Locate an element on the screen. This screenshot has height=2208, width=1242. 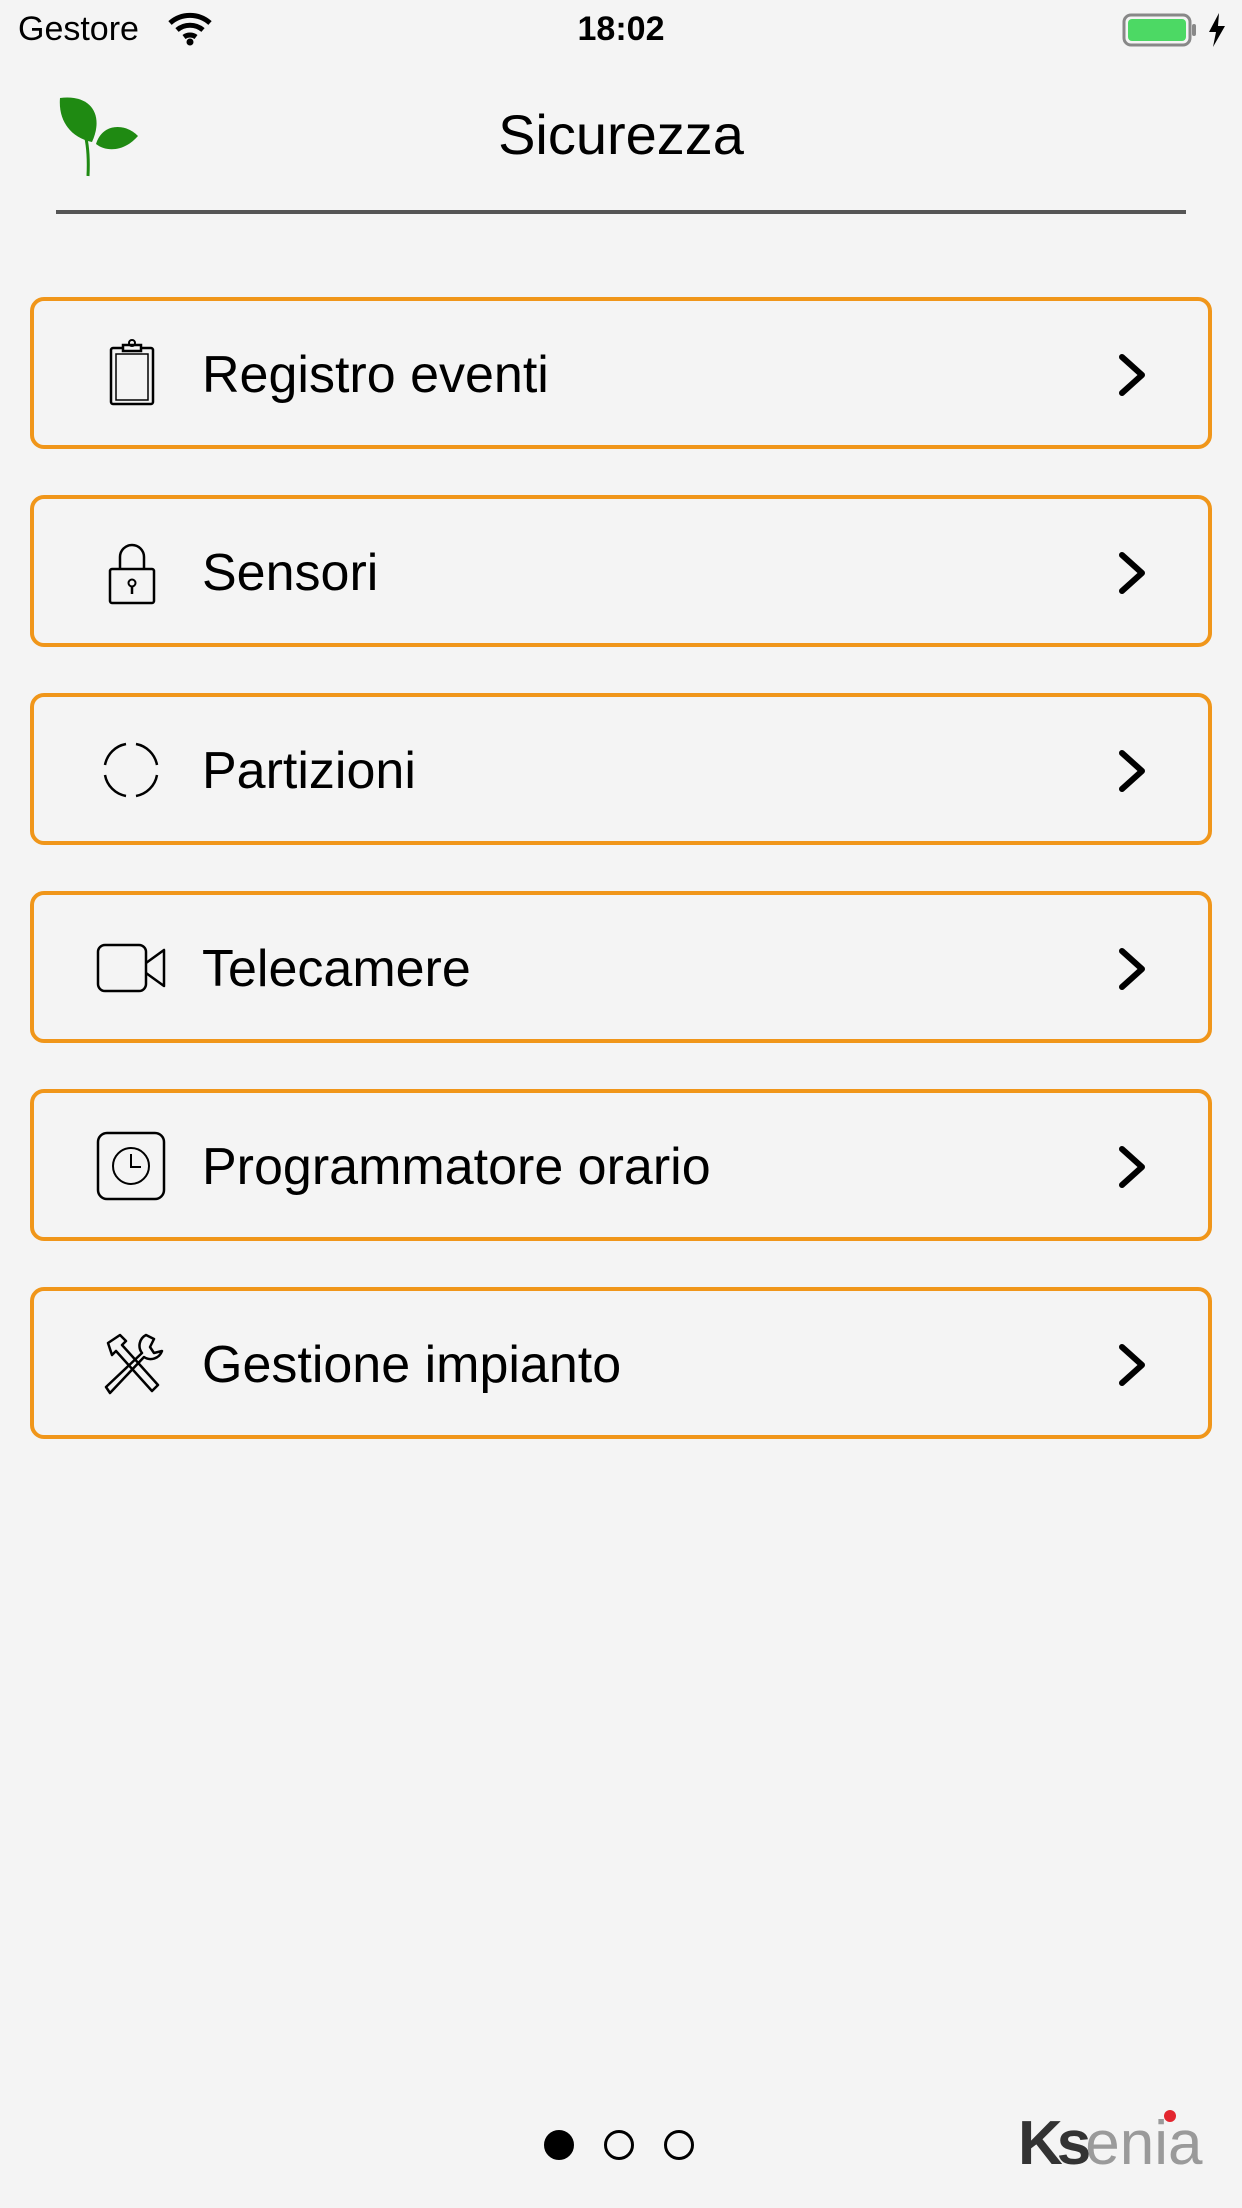
menu-item-gestione-impianto: Gestione impianto is located at coordinates (621, 1363).